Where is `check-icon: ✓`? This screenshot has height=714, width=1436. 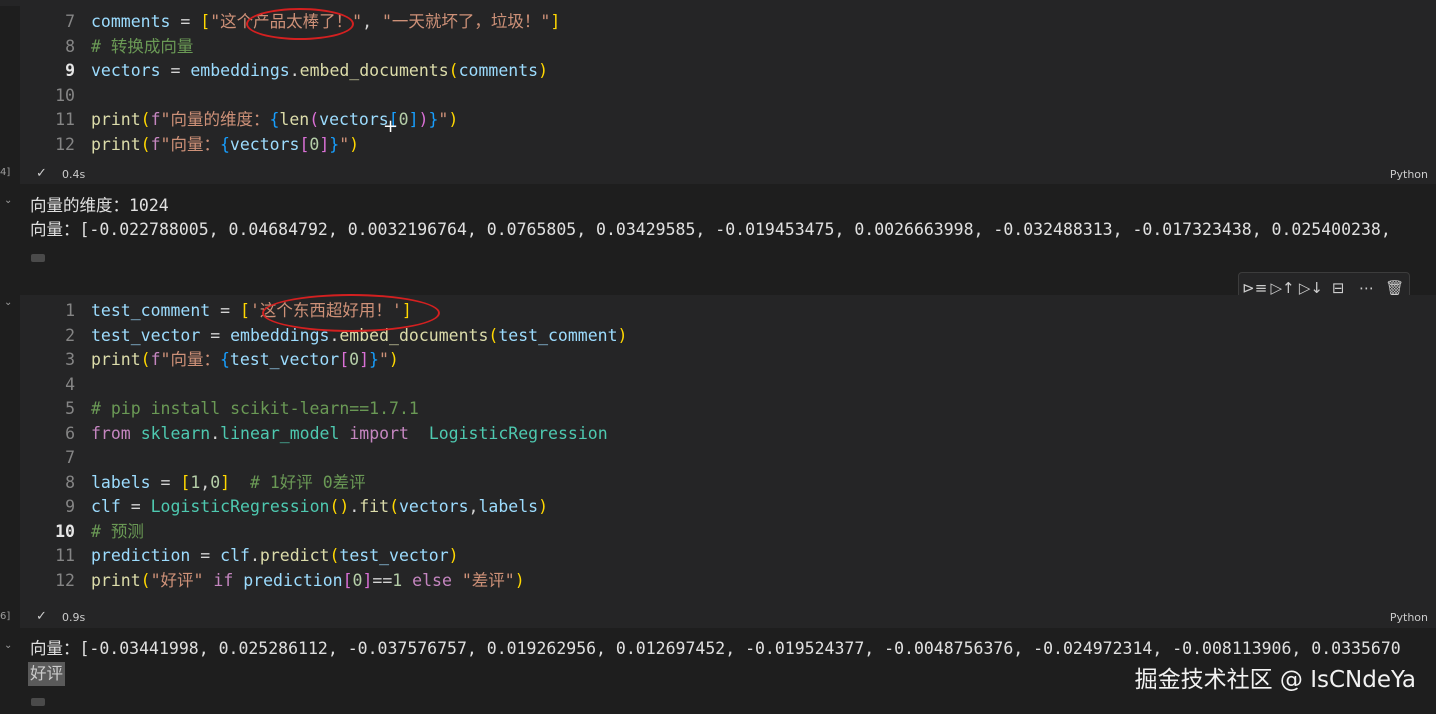 check-icon: ✓ is located at coordinates (41, 616).